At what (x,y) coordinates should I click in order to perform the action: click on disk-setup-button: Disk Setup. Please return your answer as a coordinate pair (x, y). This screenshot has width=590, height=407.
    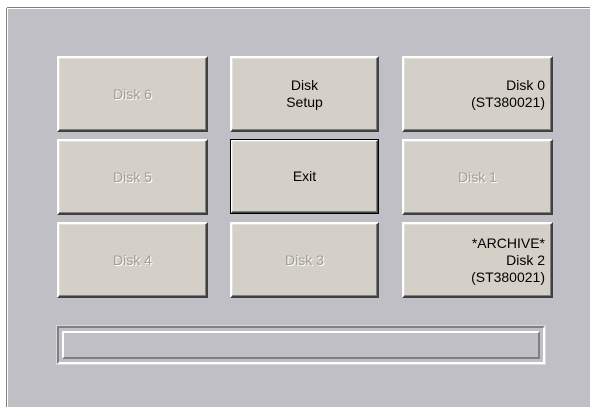
    Looking at the image, I should click on (304, 94).